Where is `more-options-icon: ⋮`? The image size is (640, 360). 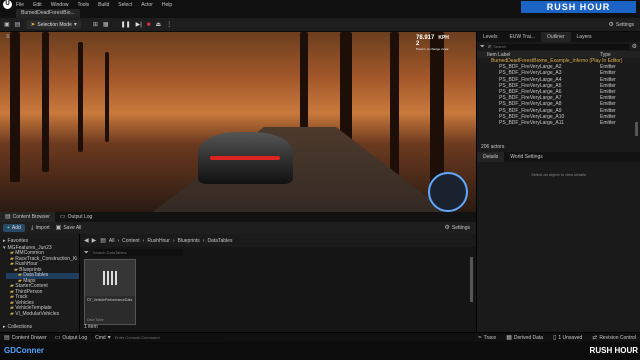 more-options-icon: ⋮ is located at coordinates (169, 25).